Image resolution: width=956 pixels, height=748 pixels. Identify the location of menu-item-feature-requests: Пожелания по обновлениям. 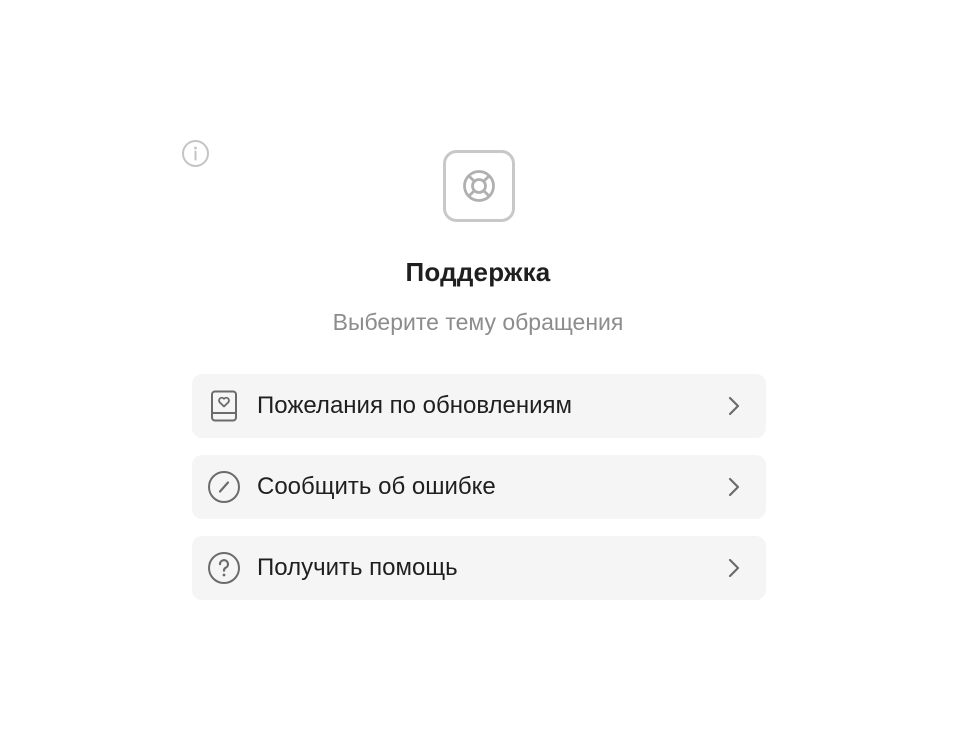
(479, 406).